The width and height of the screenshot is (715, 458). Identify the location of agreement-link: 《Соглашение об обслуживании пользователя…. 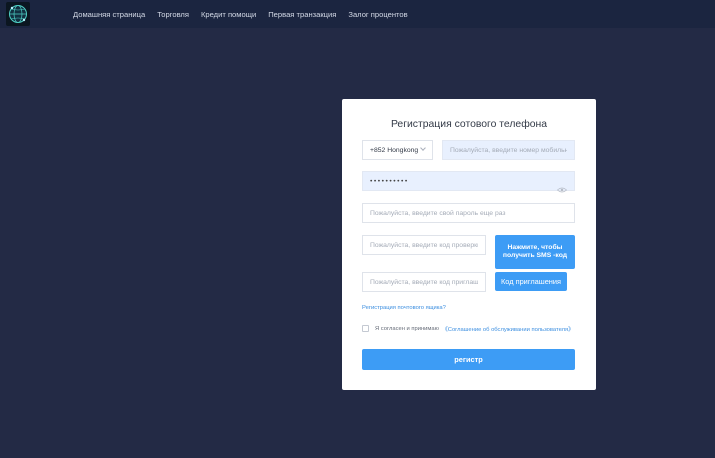
(508, 328).